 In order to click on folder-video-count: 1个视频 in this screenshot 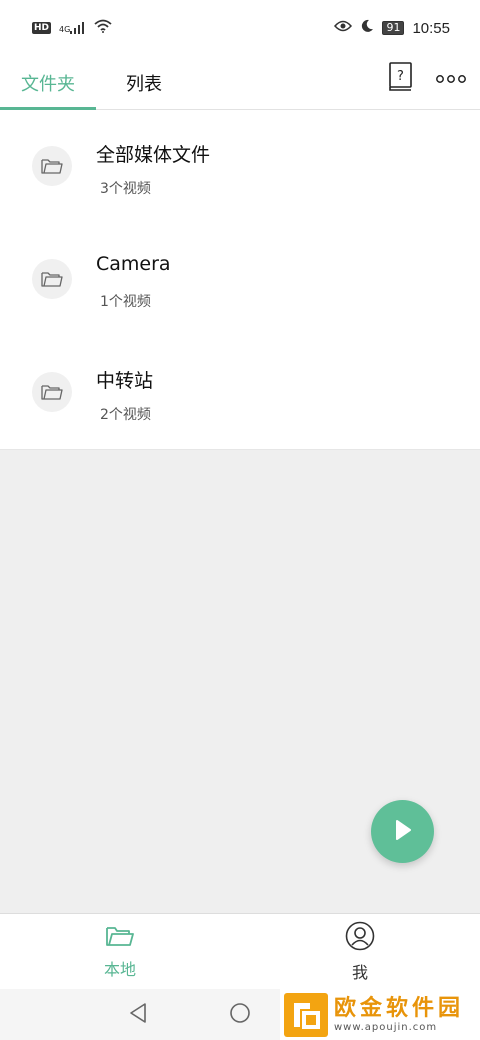, I will do `click(125, 302)`.